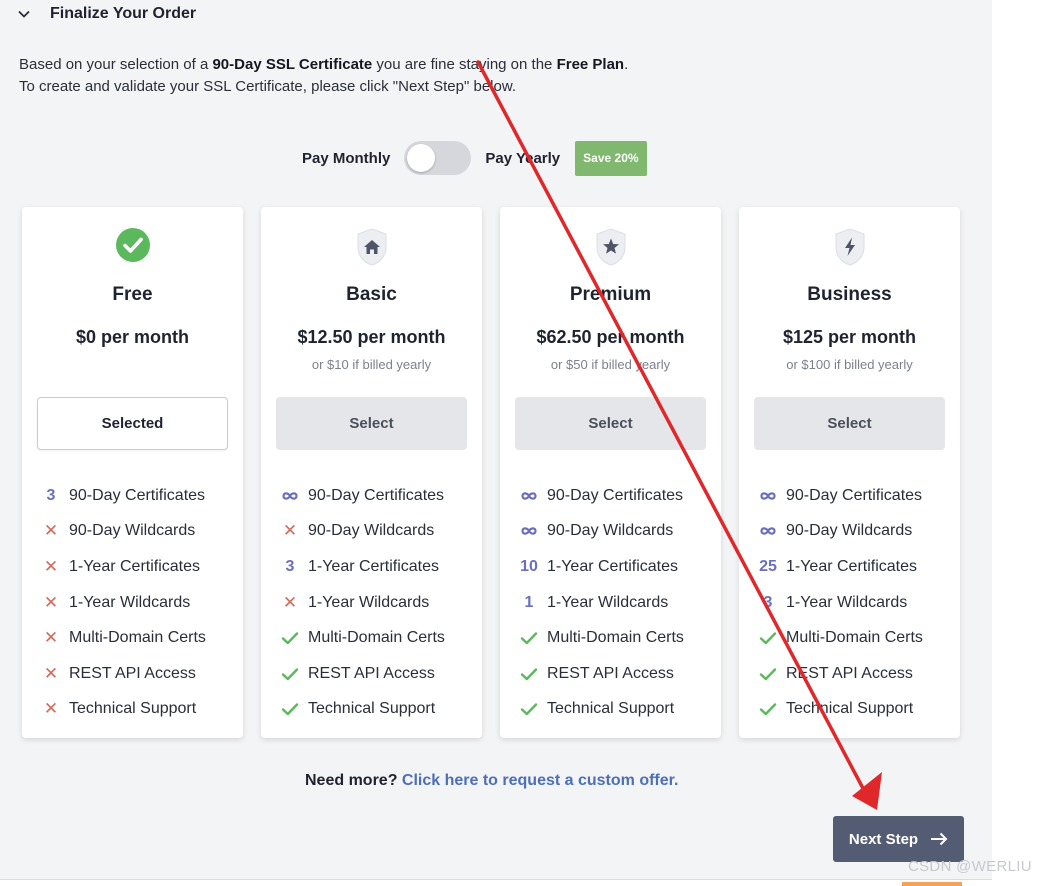  I want to click on feature-item: 3 1-Year Wildcards, so click(854, 603).